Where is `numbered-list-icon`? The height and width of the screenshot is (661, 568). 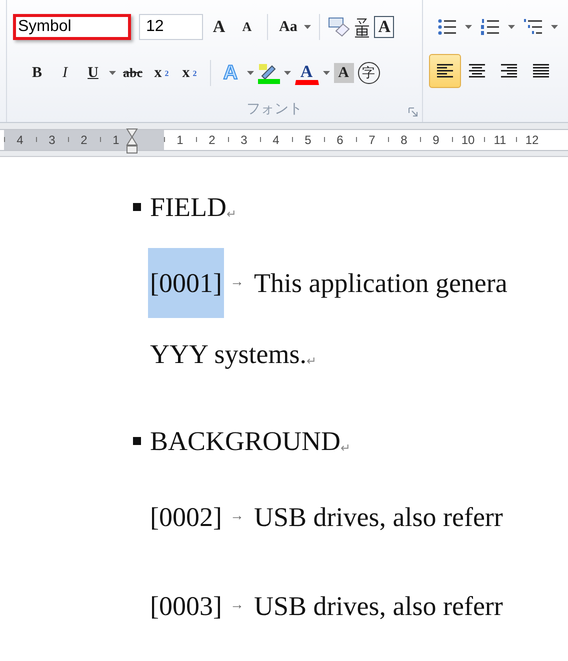 numbered-list-icon is located at coordinates (490, 27).